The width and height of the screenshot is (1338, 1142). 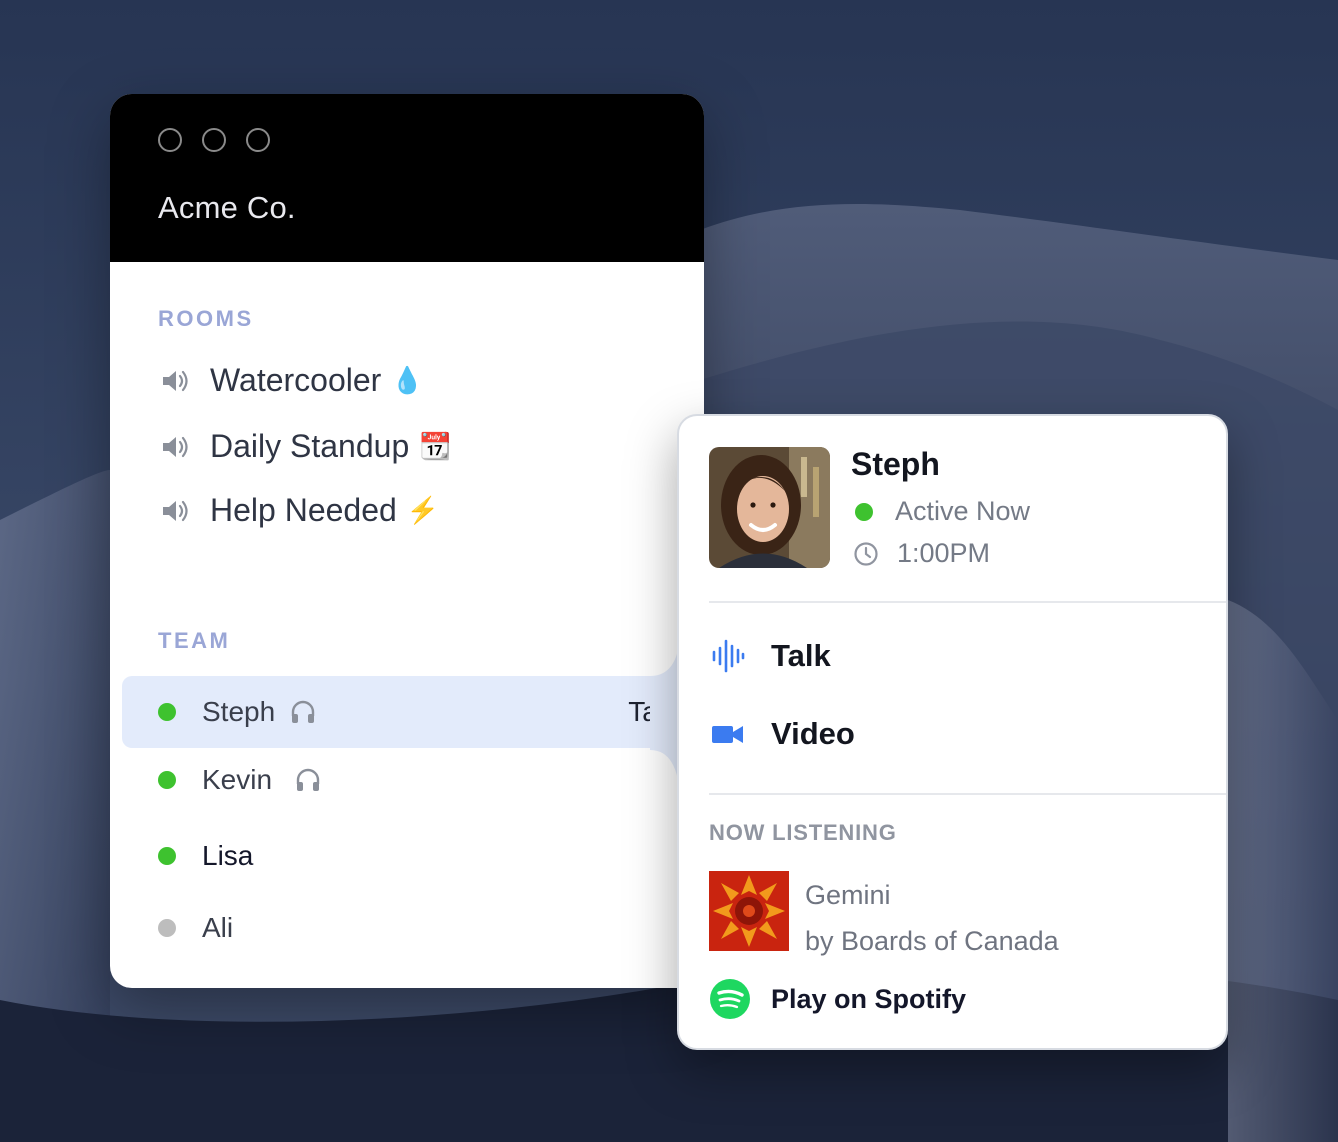 What do you see at coordinates (423, 510) in the screenshot?
I see `lightning-icon: ⚡` at bounding box center [423, 510].